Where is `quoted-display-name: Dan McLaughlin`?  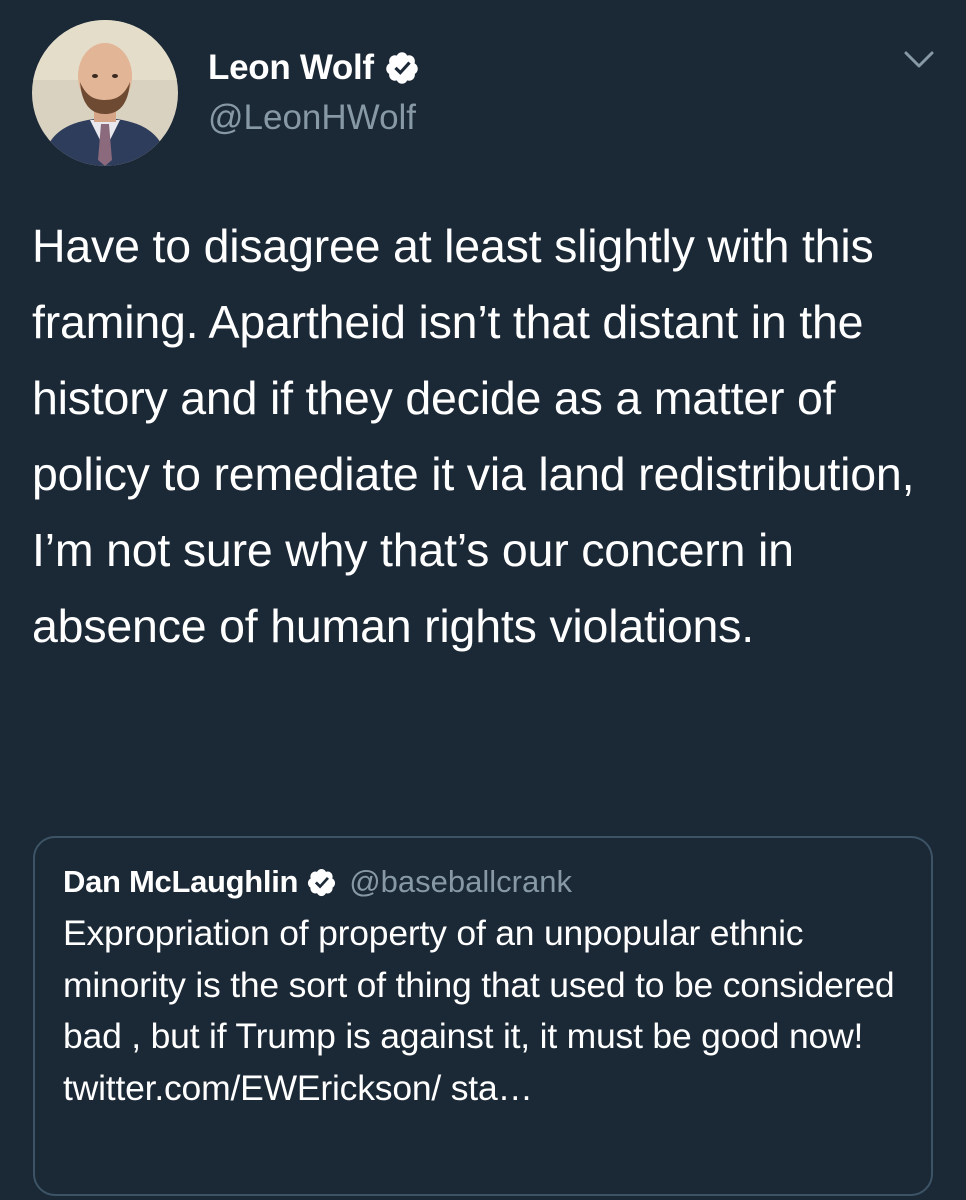
quoted-display-name: Dan McLaughlin is located at coordinates (181, 881).